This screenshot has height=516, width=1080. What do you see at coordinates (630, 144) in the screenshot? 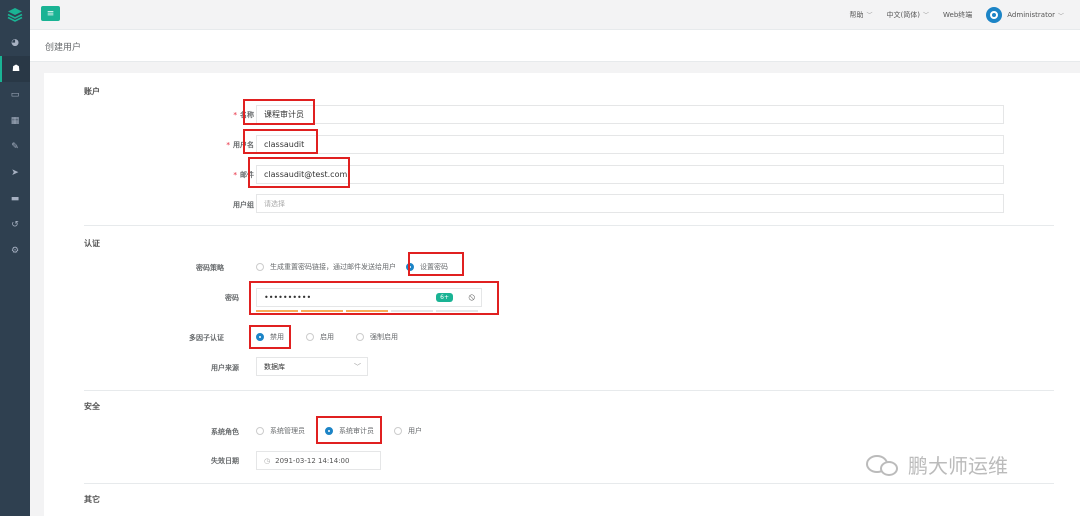
I see `username-input: classaudit` at bounding box center [630, 144].